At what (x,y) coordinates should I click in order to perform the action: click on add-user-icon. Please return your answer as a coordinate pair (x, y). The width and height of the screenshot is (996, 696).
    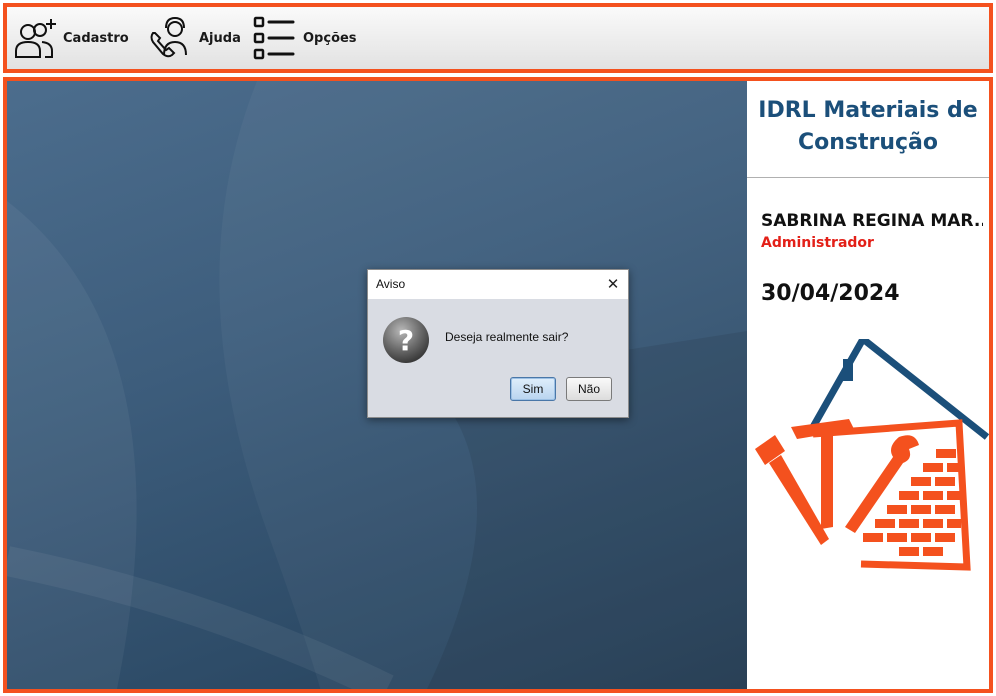
    Looking at the image, I should click on (35, 38).